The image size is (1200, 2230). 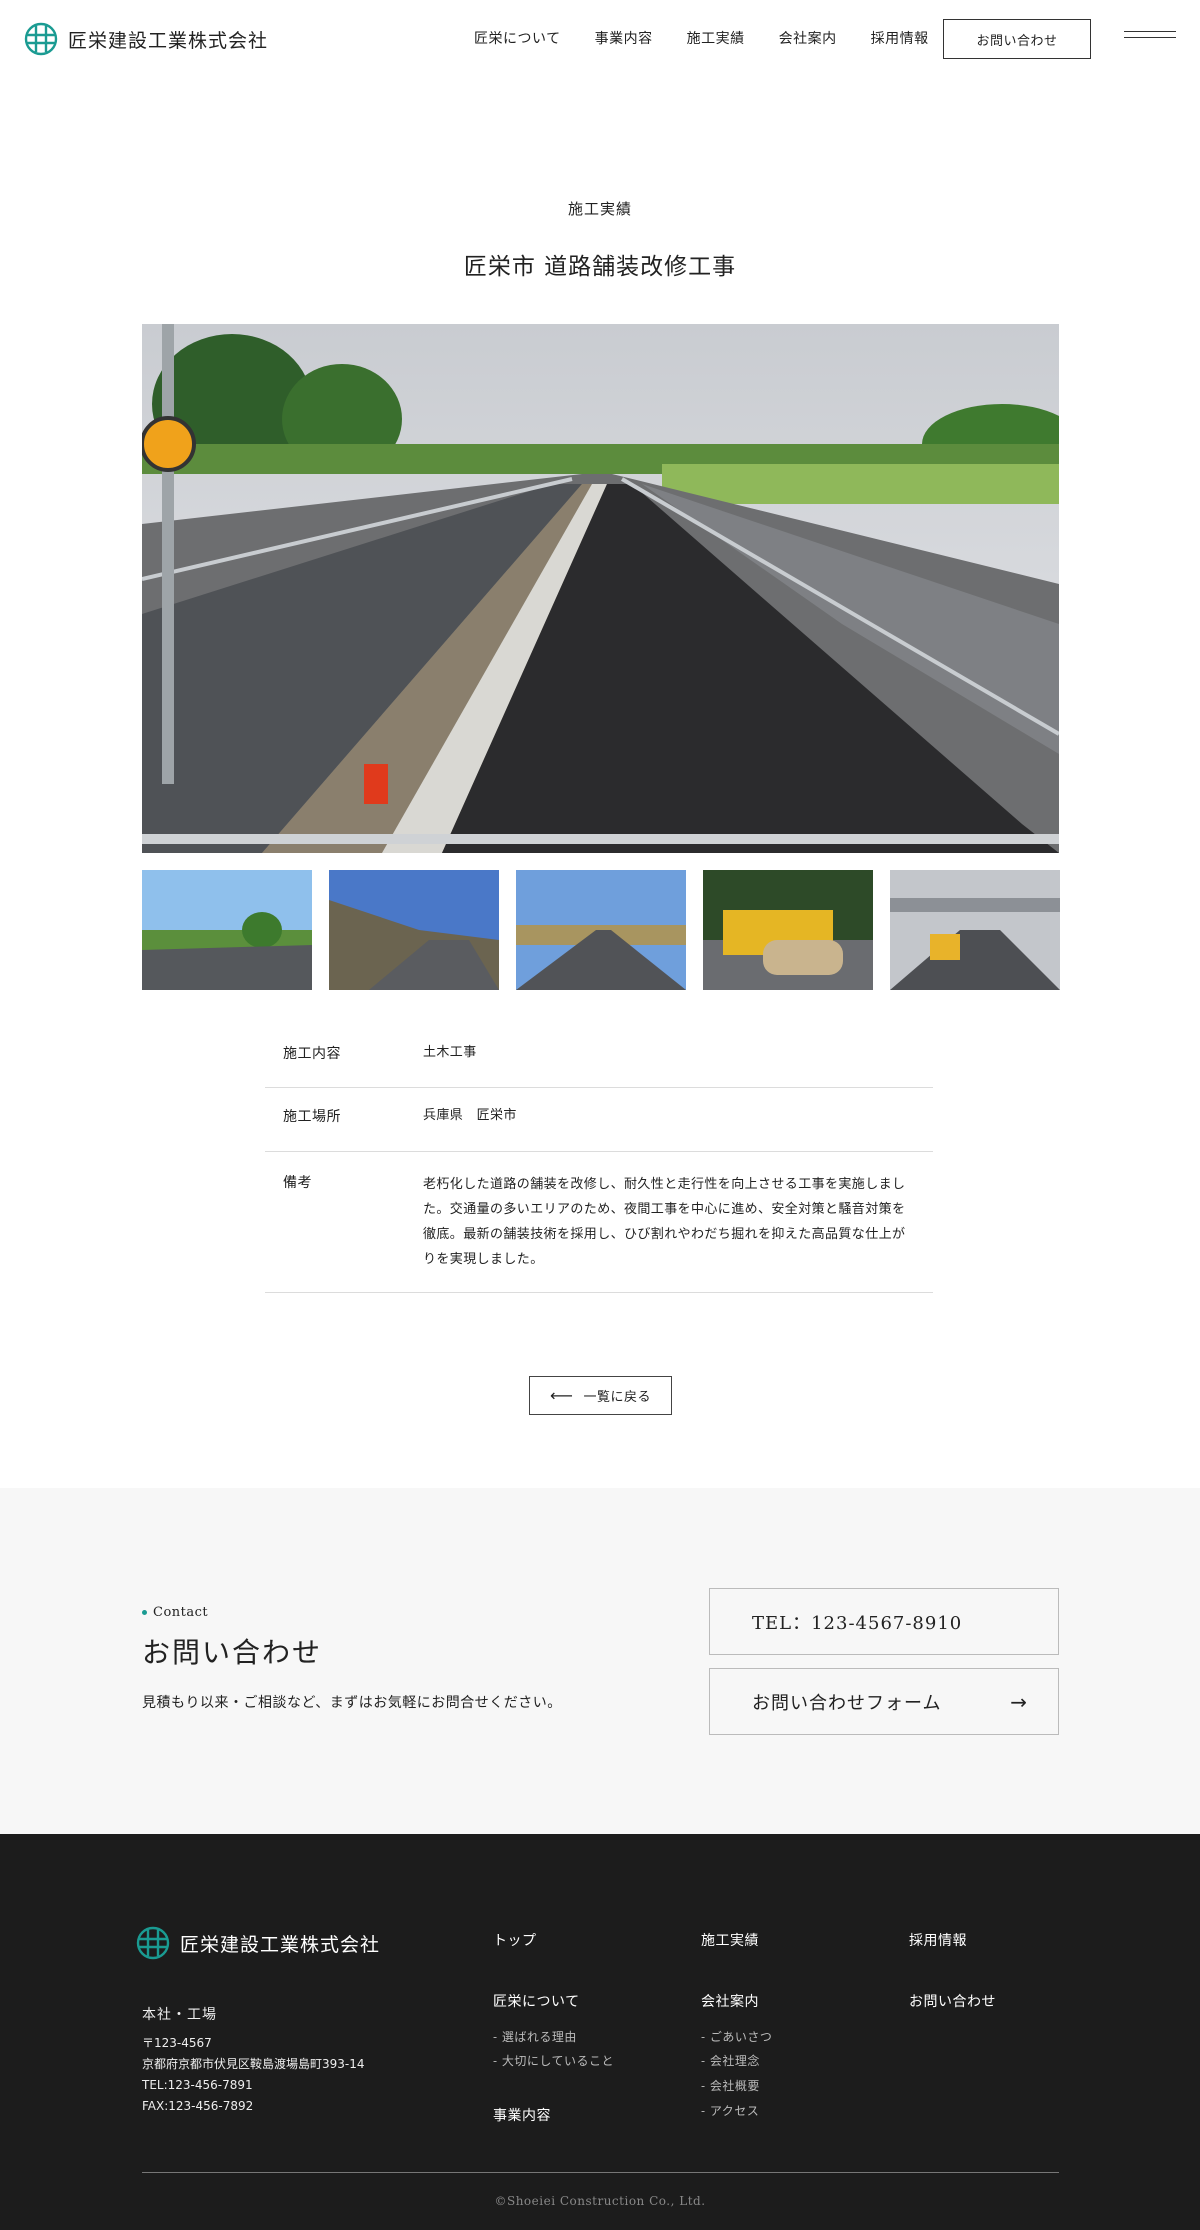 I want to click on back-button-label: 一覧に戻る, so click(x=617, y=1397).